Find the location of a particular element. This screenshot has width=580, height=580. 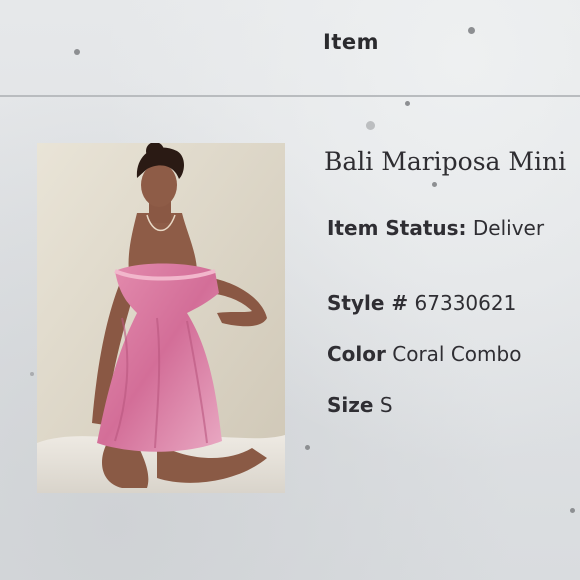

header-divider is located at coordinates (290, 96).